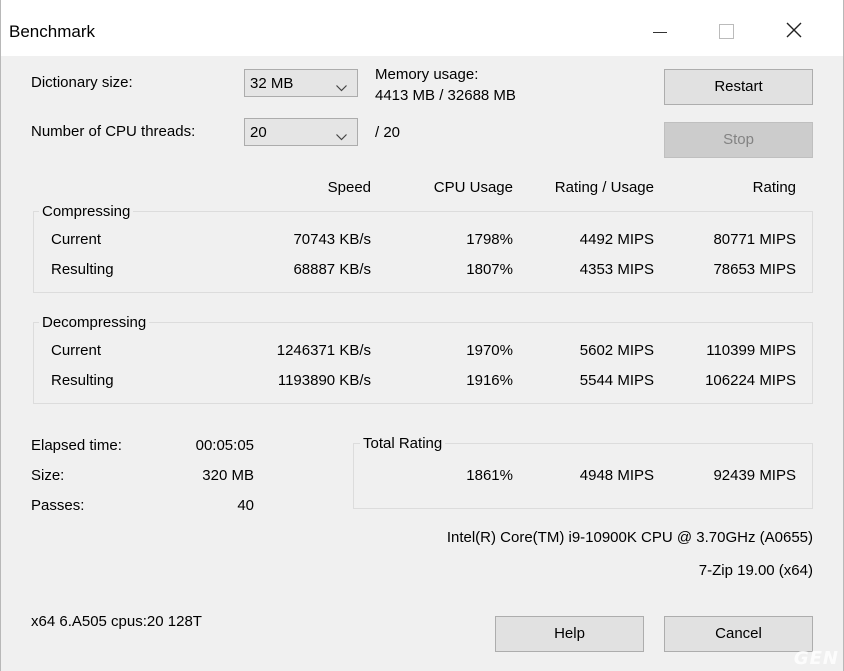 The width and height of the screenshot is (844, 671). I want to click on compress-current-label: Current, so click(76, 239).